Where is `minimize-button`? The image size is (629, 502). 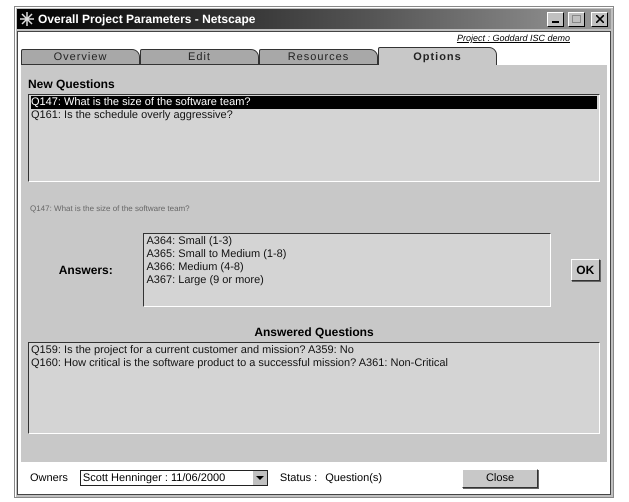
minimize-button is located at coordinates (555, 19).